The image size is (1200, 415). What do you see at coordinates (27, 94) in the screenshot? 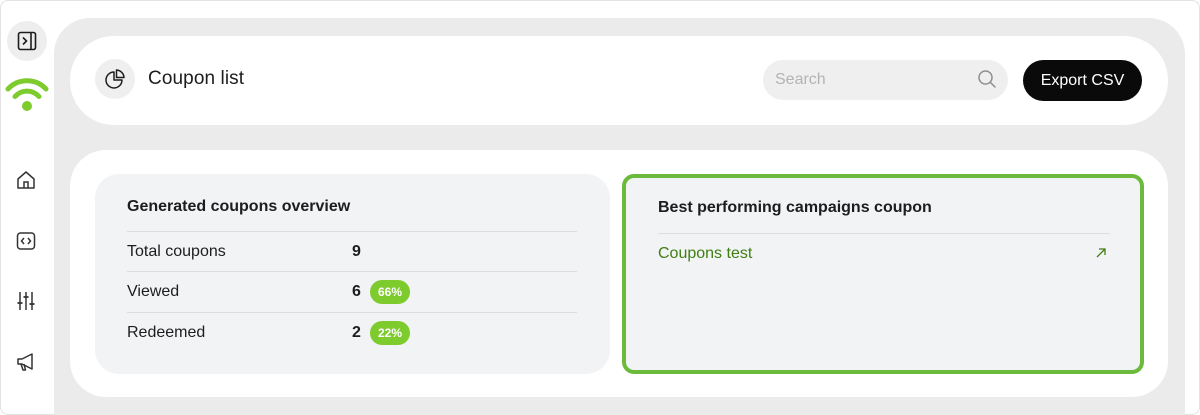
I see `brand-logo` at bounding box center [27, 94].